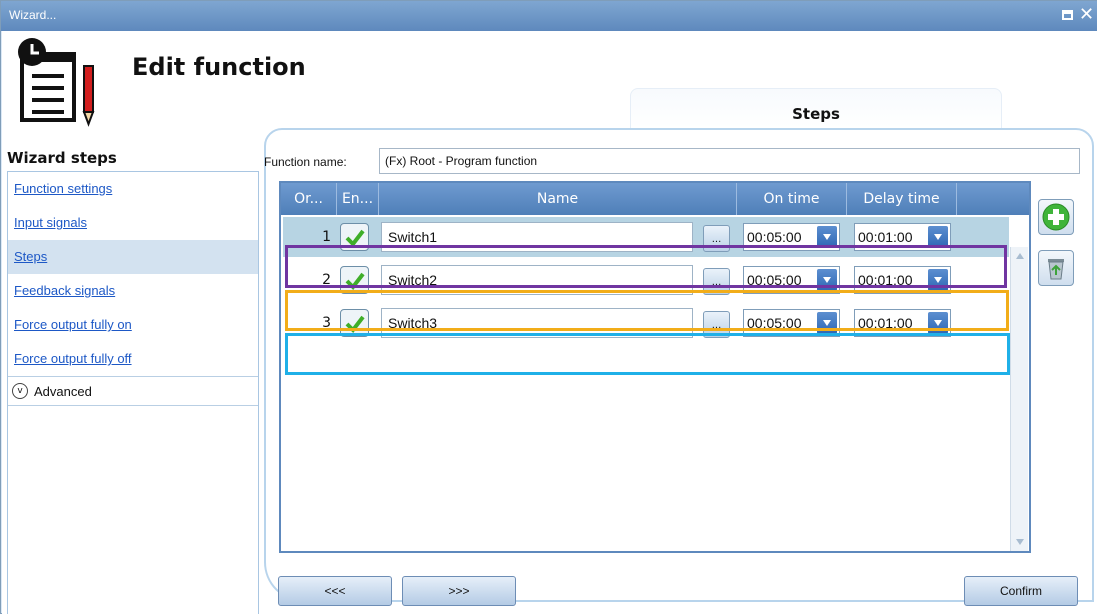 The width and height of the screenshot is (1097, 614). What do you see at coordinates (133, 359) in the screenshot?
I see `sidebar-item-force-output-off: Force output fully off` at bounding box center [133, 359].